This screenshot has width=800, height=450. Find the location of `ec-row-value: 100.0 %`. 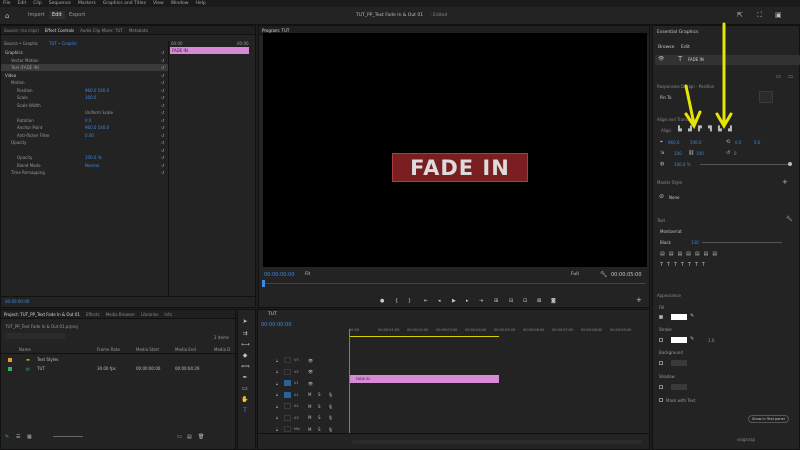

ec-row-value: 100.0 % is located at coordinates (93, 157).